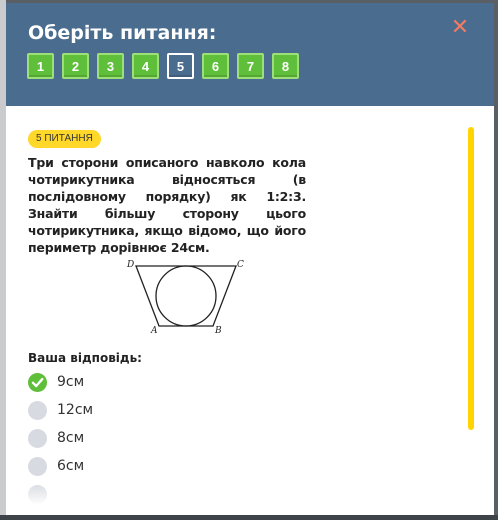 The width and height of the screenshot is (498, 520). I want to click on answer-option-1: 9см, so click(56, 382).